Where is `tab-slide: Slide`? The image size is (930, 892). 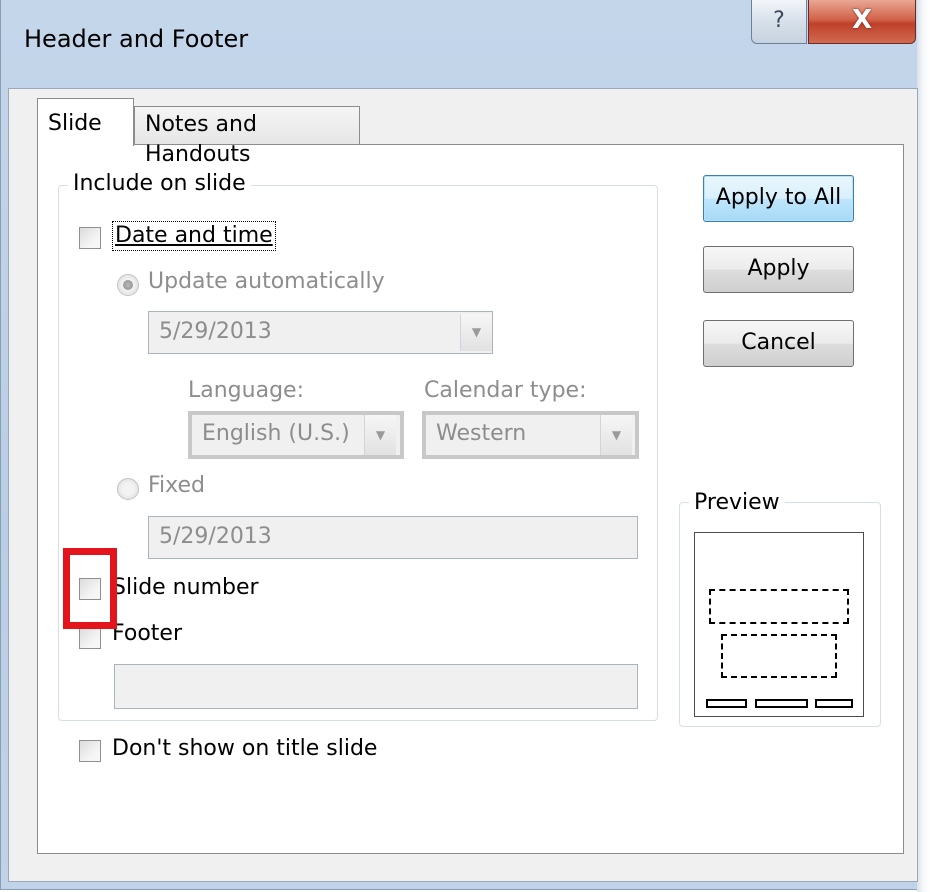 tab-slide: Slide is located at coordinates (85, 122).